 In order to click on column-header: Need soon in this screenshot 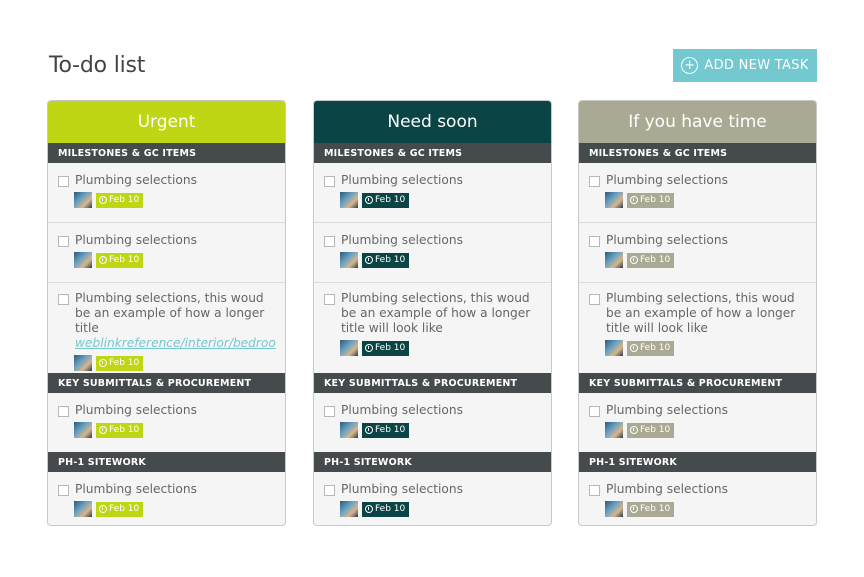, I will do `click(432, 122)`.